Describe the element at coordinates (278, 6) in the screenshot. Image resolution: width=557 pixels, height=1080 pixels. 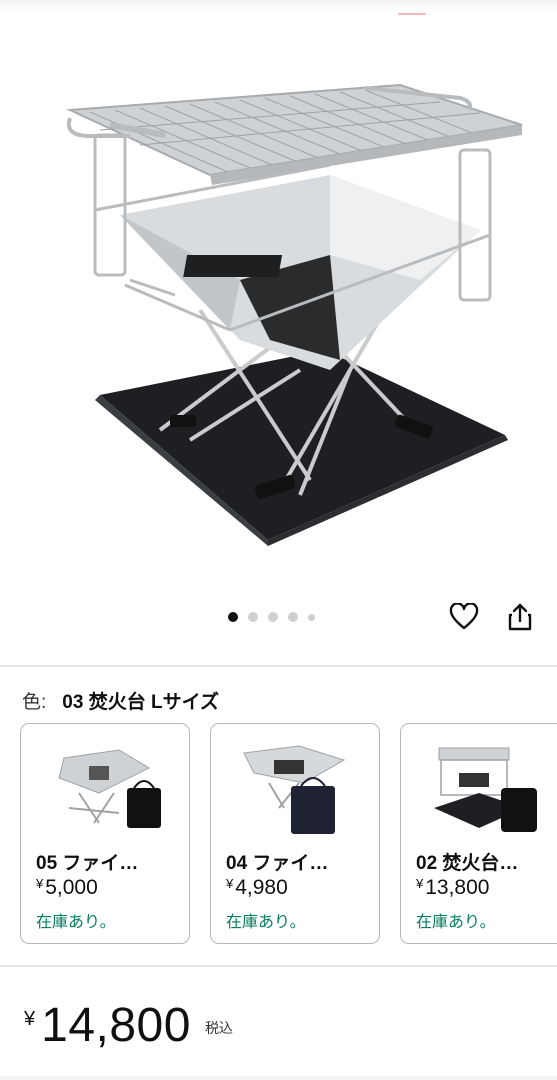
I see `top-shade` at that location.